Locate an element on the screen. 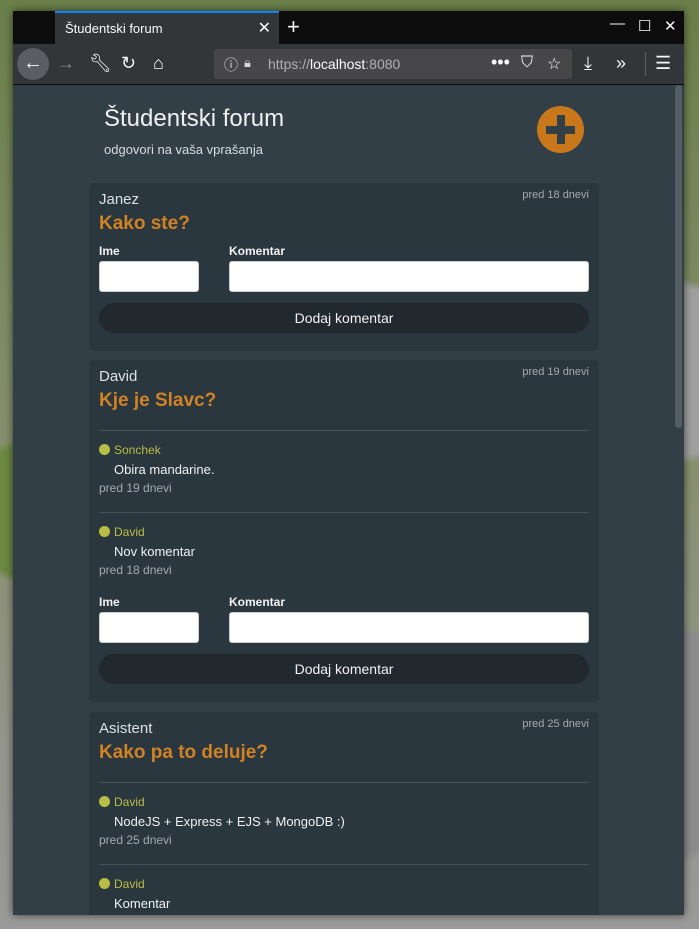 This screenshot has width=699, height=929. comment-text: Komentar is located at coordinates (142, 903).